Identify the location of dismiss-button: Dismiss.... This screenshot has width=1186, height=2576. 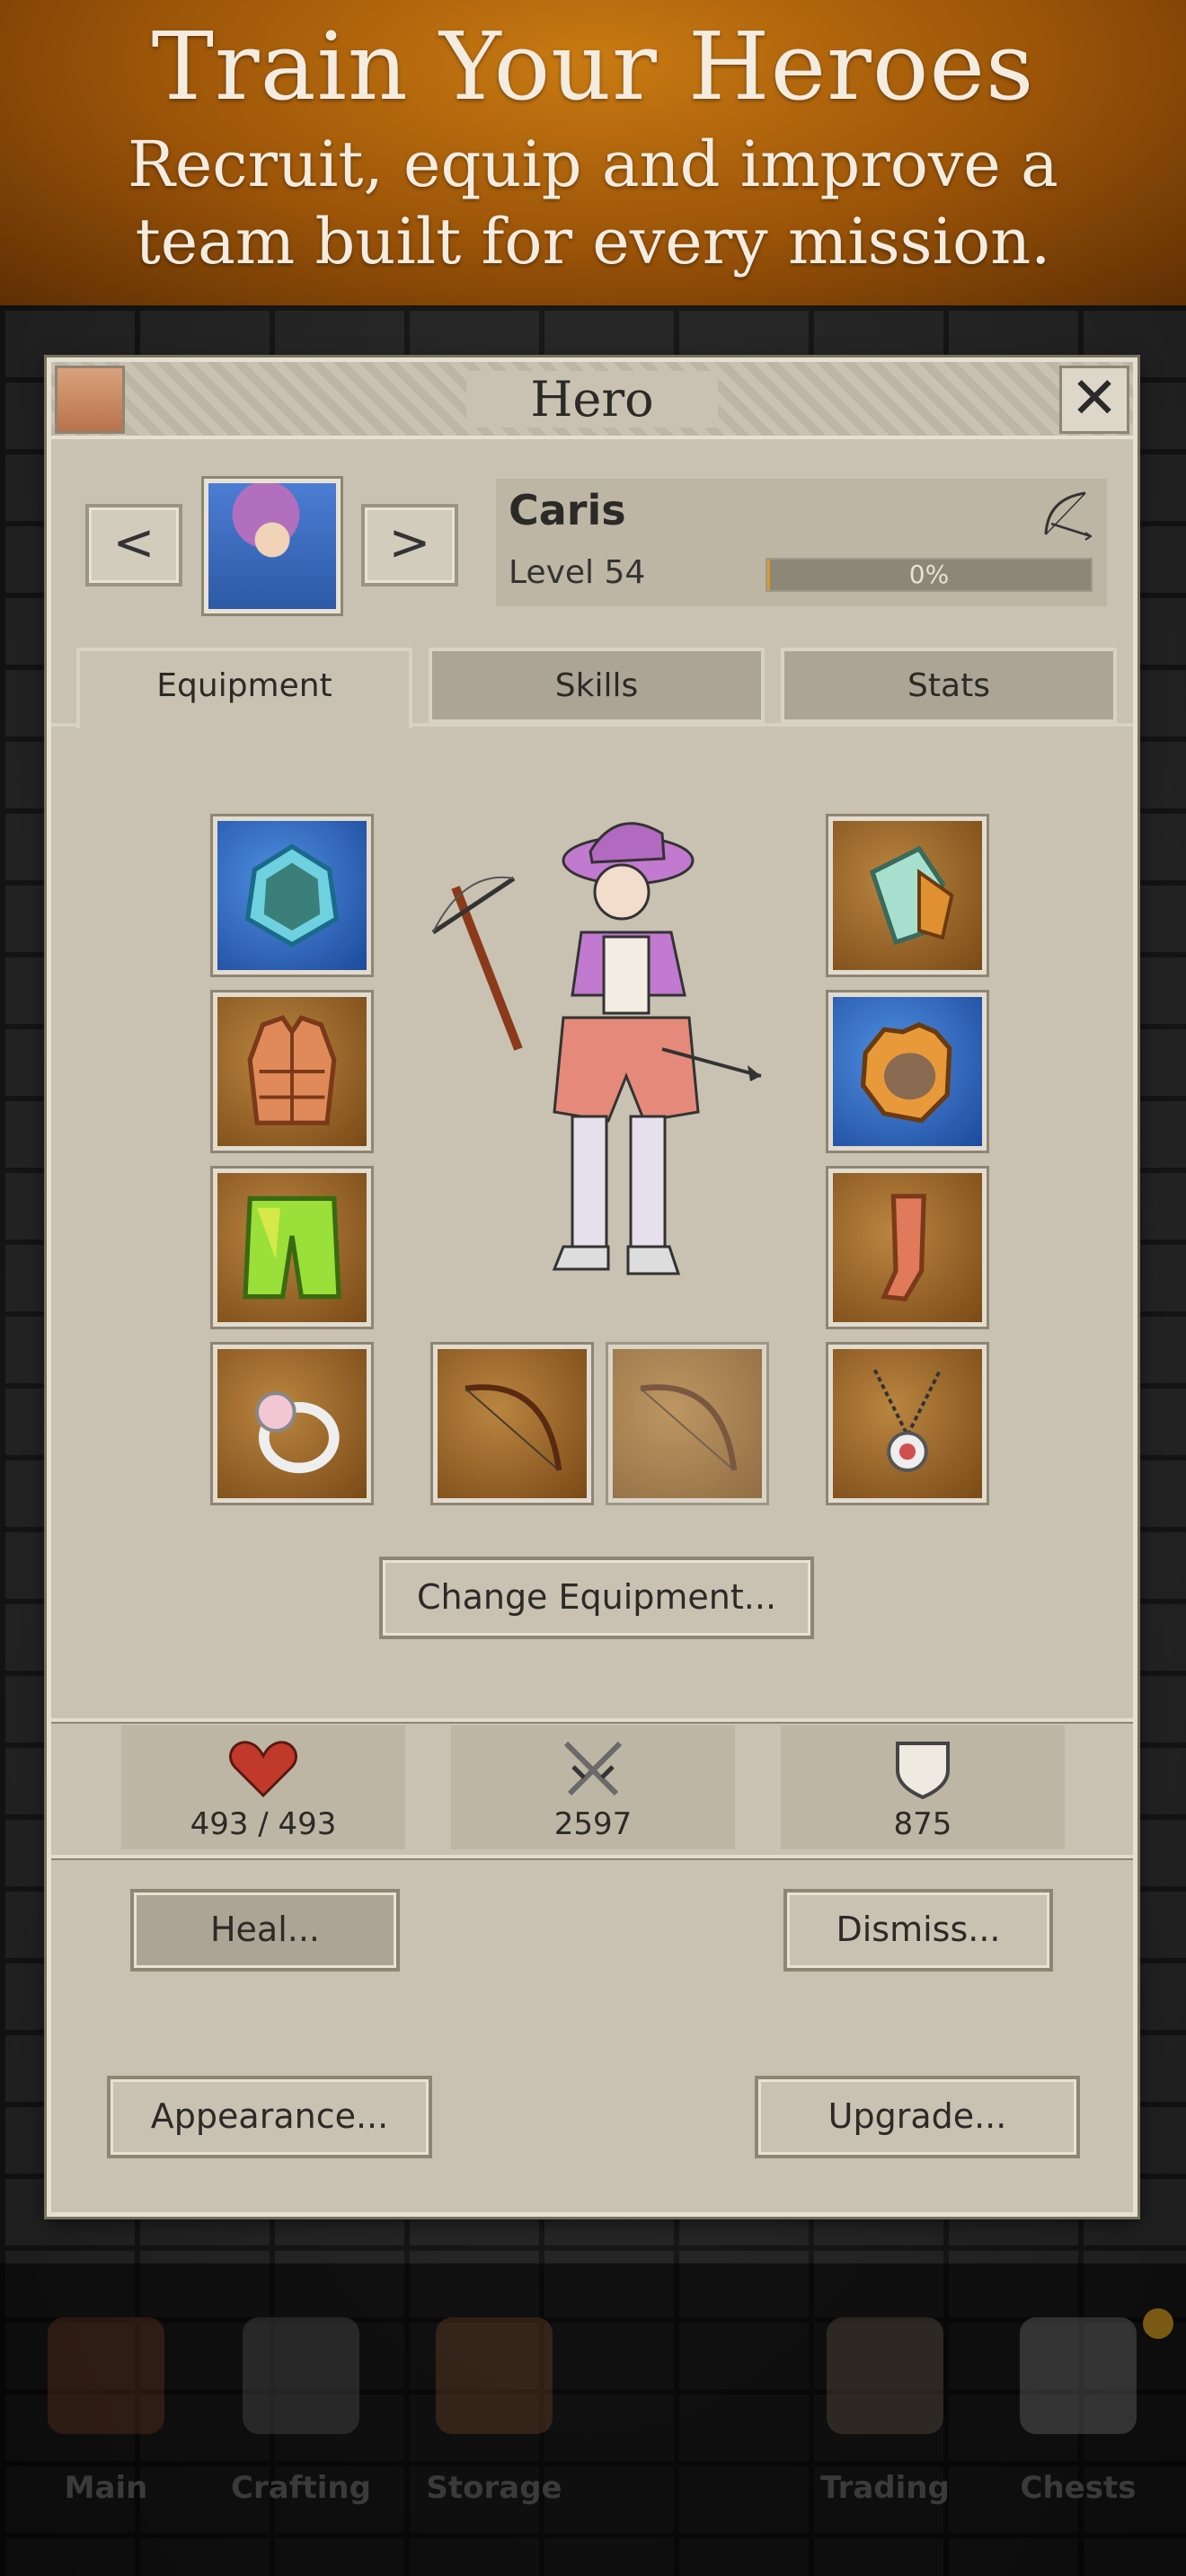
(918, 1930).